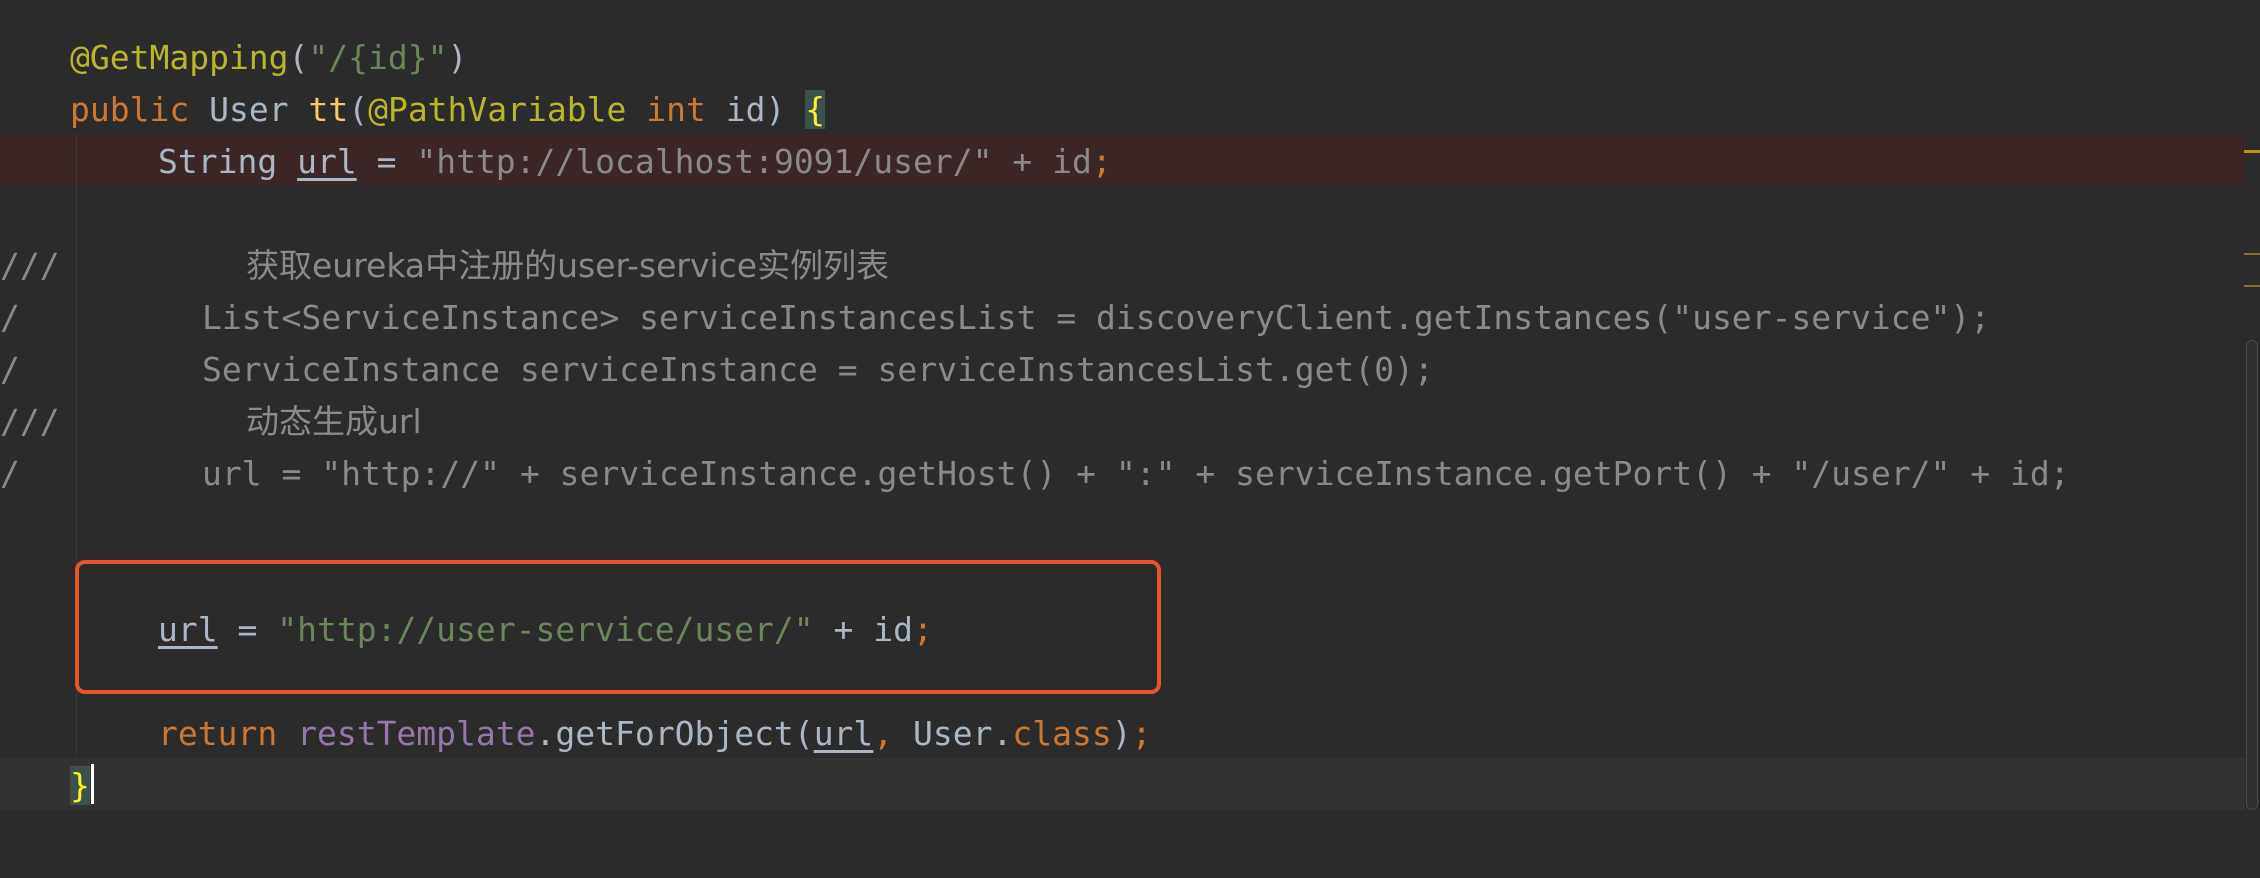 The height and width of the screenshot is (878, 2260). I want to click on code-line-1: @GetMapping("/{id}"), so click(233, 58).